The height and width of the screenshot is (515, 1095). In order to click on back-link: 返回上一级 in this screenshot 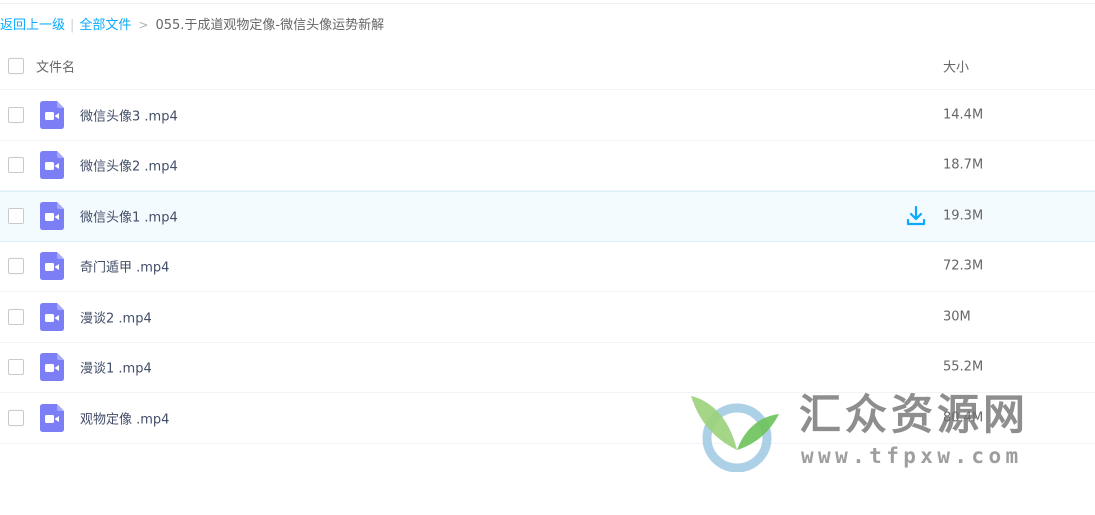, I will do `click(32, 25)`.